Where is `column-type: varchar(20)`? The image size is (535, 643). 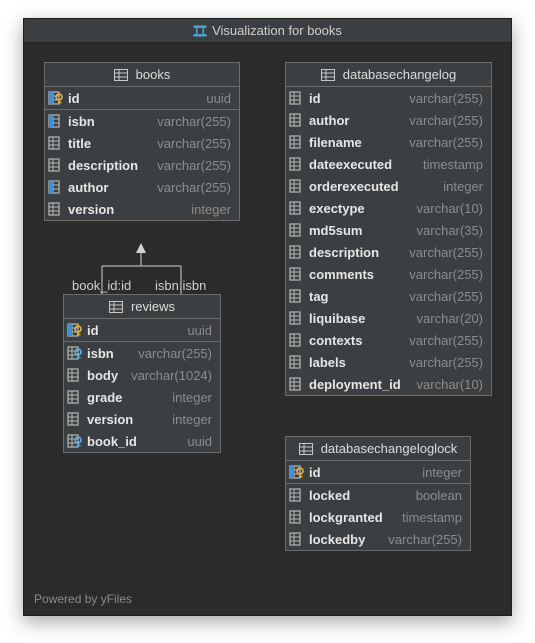
column-type: varchar(20) is located at coordinates (449, 318).